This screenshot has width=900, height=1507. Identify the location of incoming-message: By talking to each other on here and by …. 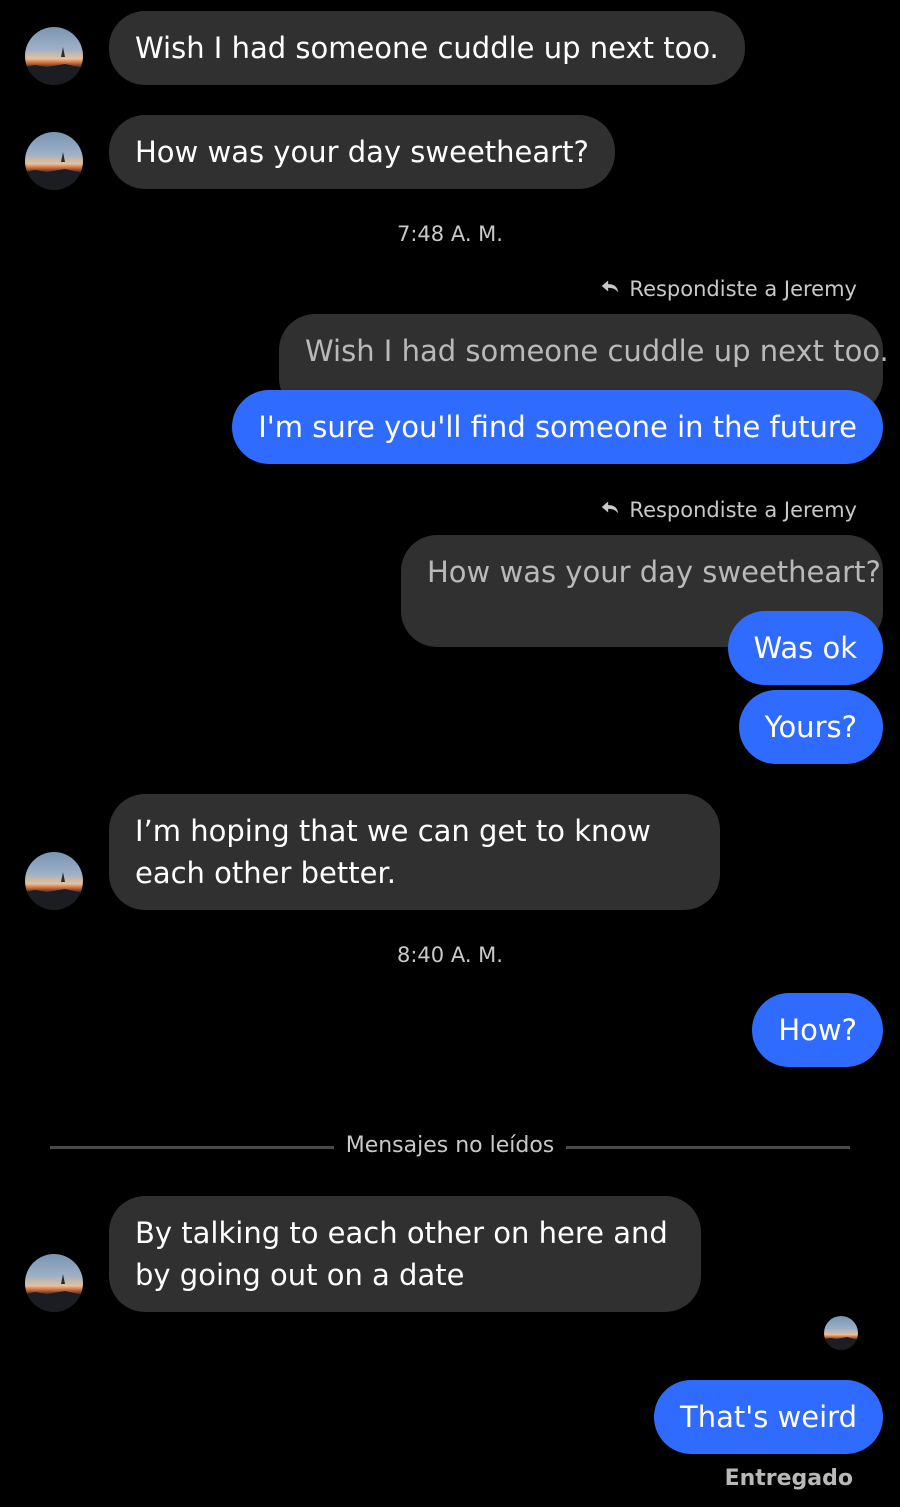
(405, 1254).